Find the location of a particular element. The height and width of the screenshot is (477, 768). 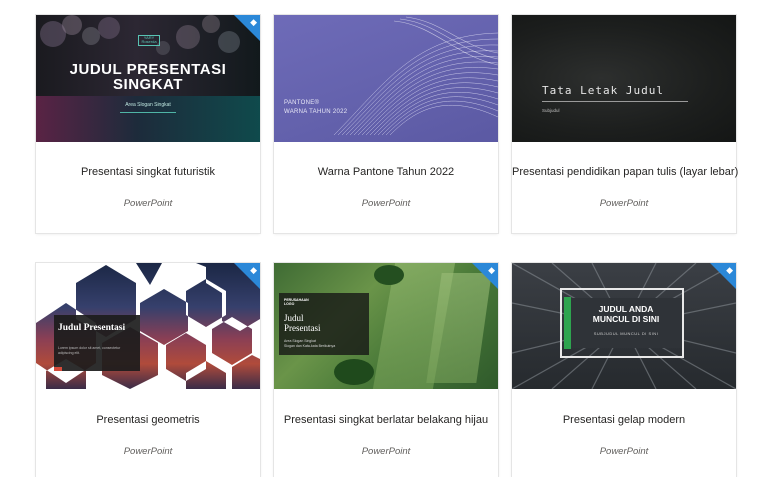

thumbnail-heading: JUDUL ANDA MUNCUL DI SINI is located at coordinates (626, 314).